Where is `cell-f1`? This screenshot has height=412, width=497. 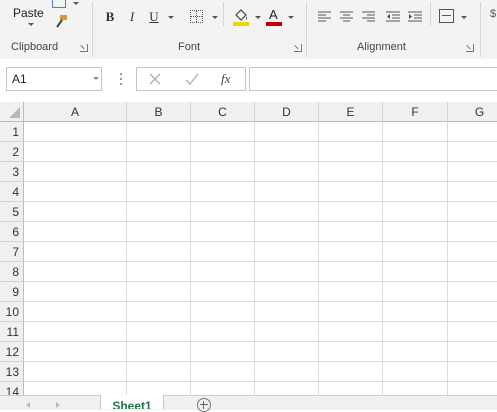 cell-f1 is located at coordinates (415, 132).